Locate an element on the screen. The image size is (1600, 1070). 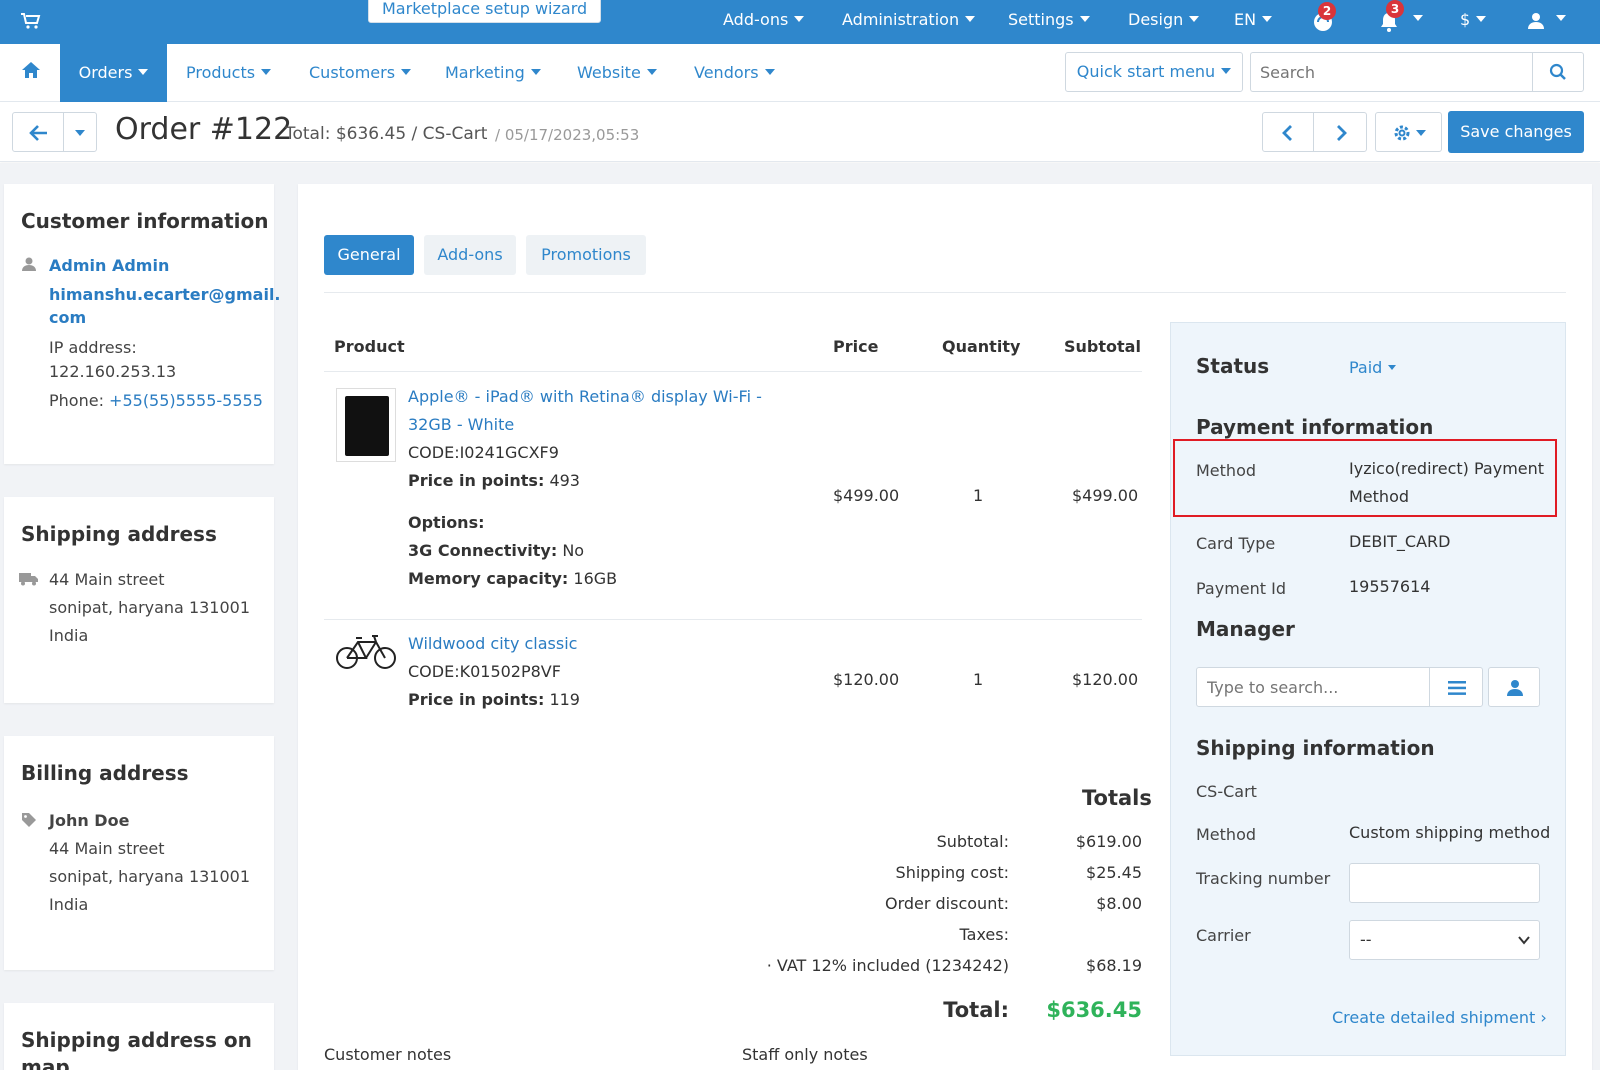
map-heading-line1: Shipping address on is located at coordinates (136, 1040).